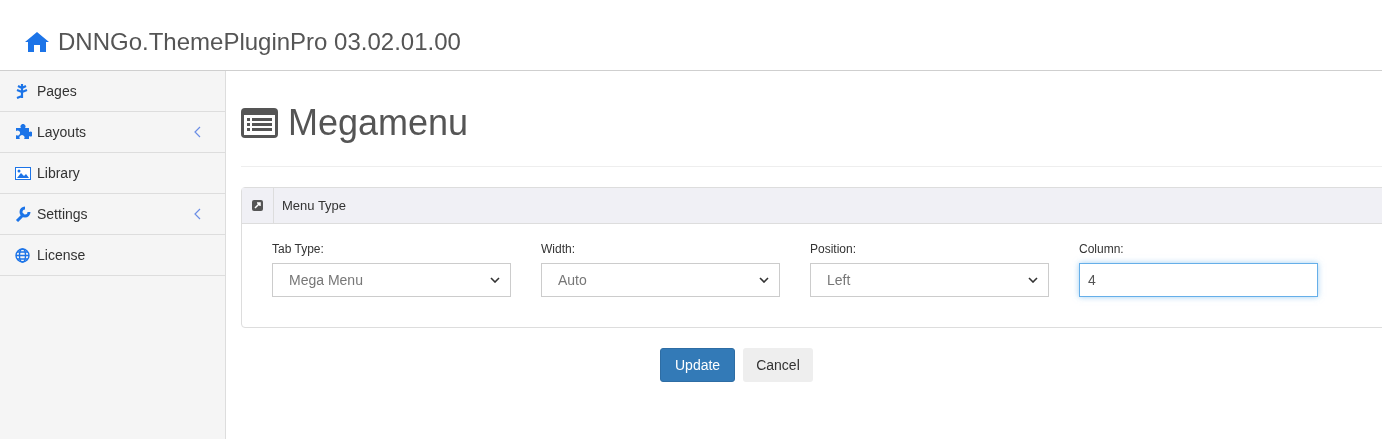 The image size is (1382, 439). What do you see at coordinates (929, 280) in the screenshot?
I see `dropdown: Left` at bounding box center [929, 280].